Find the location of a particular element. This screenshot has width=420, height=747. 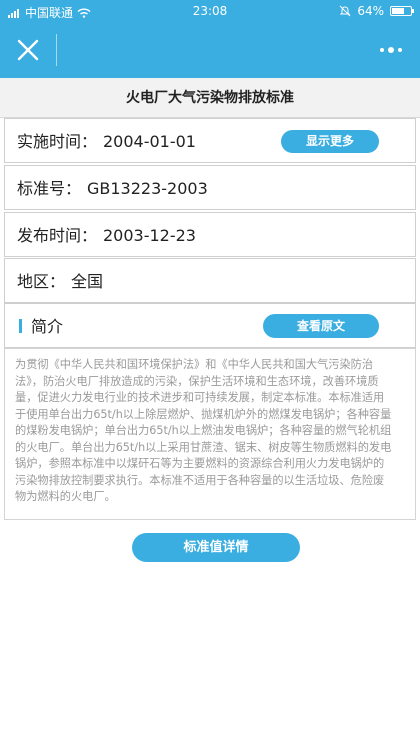

description-line: 法》，防治火电厂排放造成的污染，保护生活环境和生态环境，改善环境质 is located at coordinates (197, 381).